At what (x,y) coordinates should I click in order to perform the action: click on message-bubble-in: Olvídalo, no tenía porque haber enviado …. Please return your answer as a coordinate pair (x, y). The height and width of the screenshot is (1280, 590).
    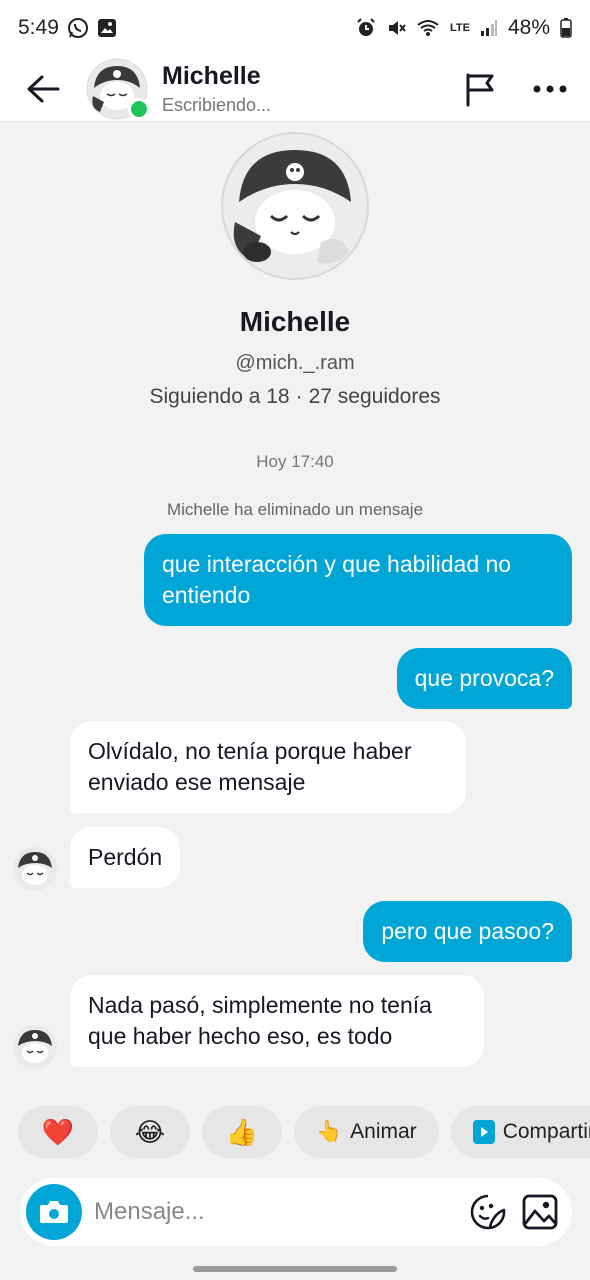
    Looking at the image, I should click on (268, 767).